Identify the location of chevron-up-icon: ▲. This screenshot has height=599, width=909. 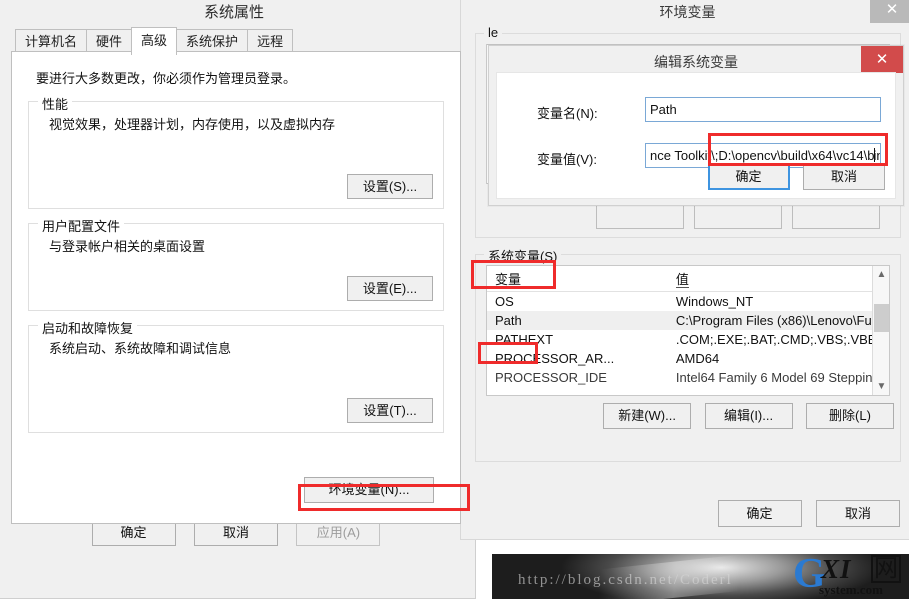
(881, 274).